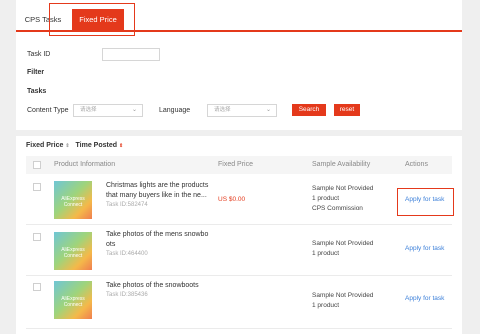 The height and width of the screenshot is (334, 480). What do you see at coordinates (337, 208) in the screenshot?
I see `commission-type: CPS Commission` at bounding box center [337, 208].